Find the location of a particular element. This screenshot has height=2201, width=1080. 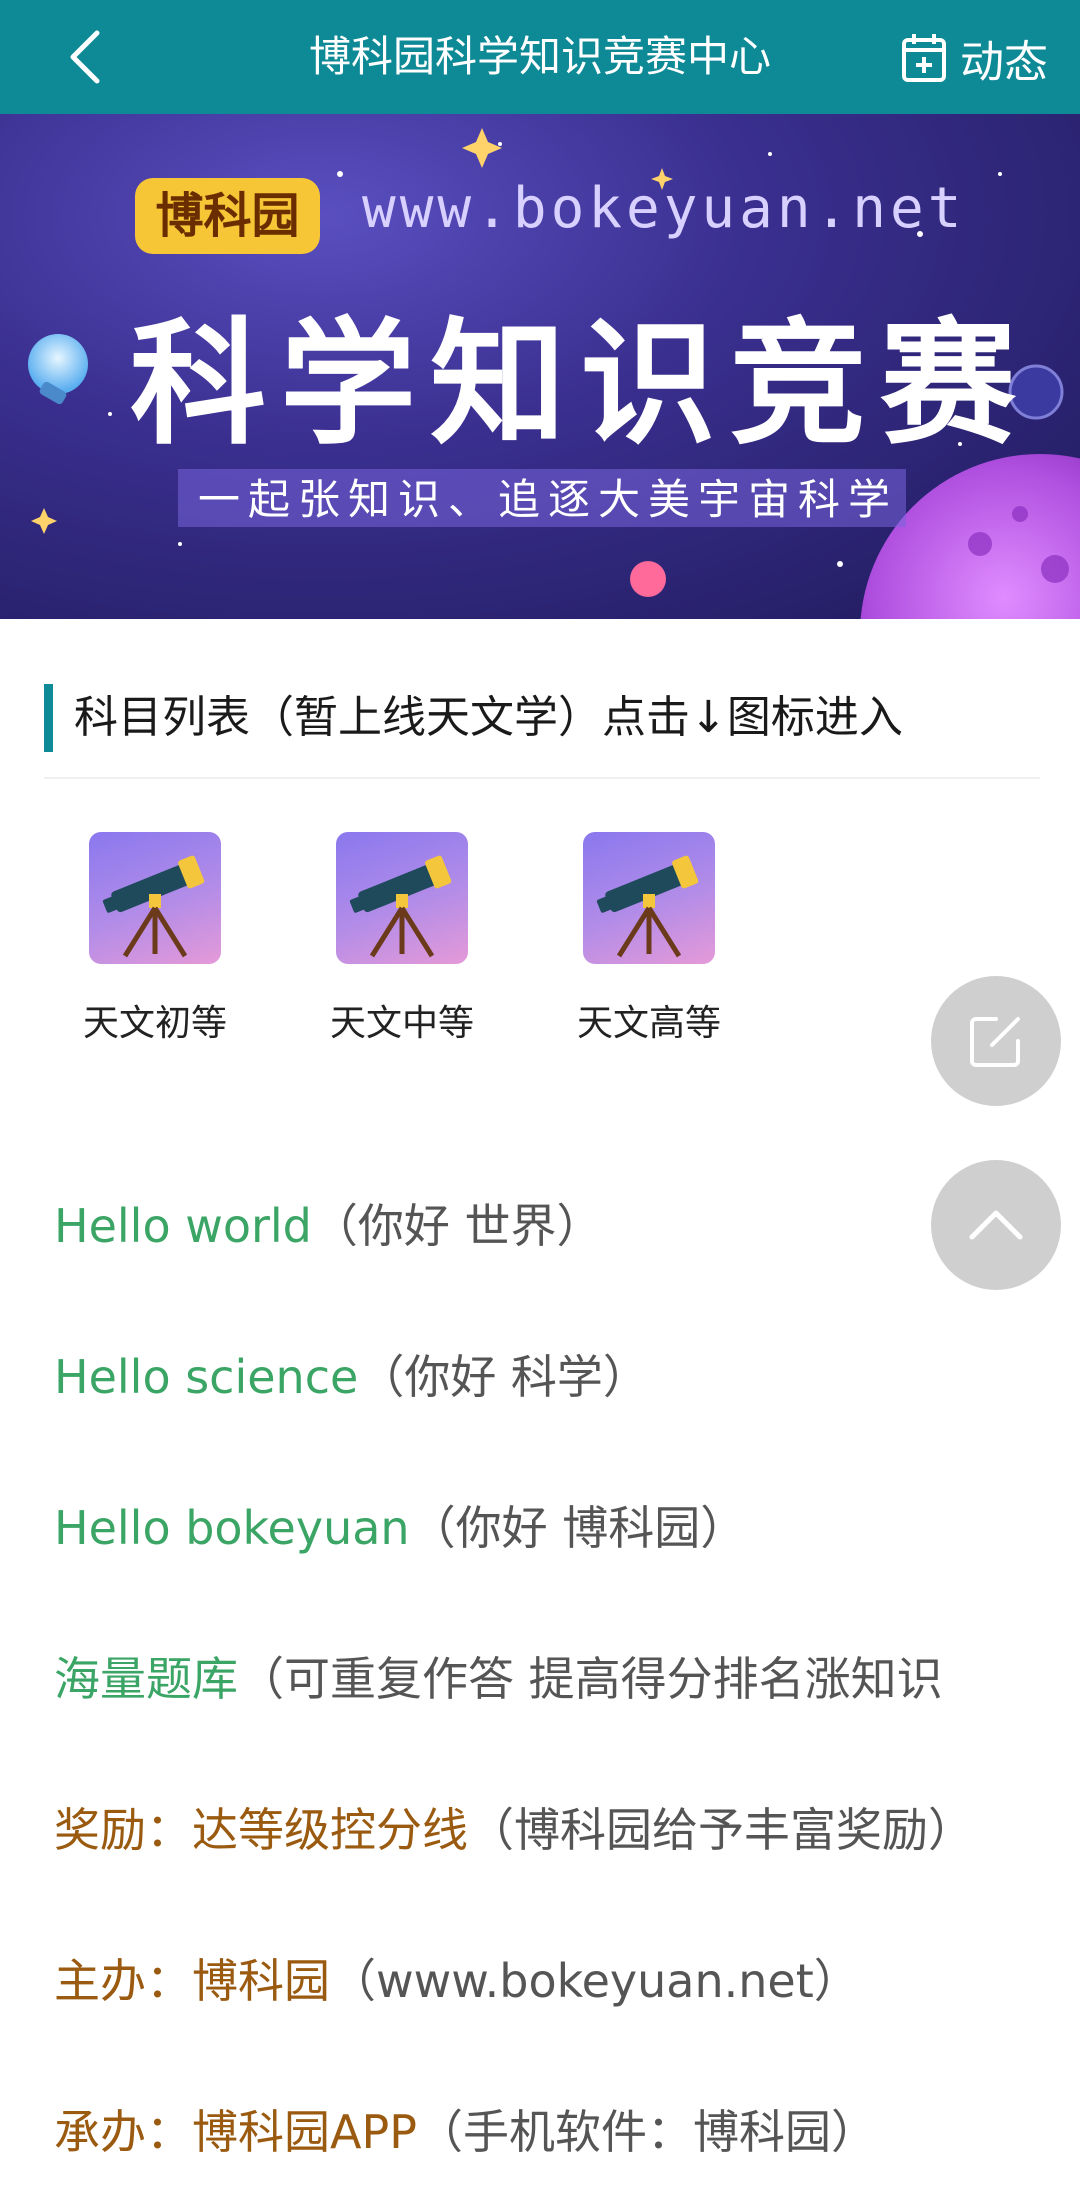

top-app-bar: 博科园科学知识竞赛中心 动态 is located at coordinates (540, 57).